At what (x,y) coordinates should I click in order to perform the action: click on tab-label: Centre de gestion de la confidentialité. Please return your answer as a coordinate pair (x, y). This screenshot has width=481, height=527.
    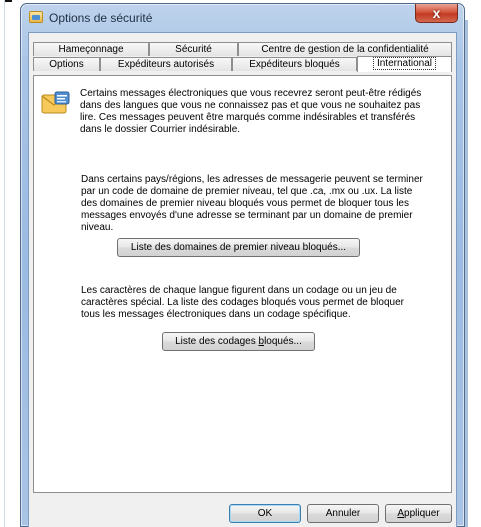
    Looking at the image, I should click on (345, 49).